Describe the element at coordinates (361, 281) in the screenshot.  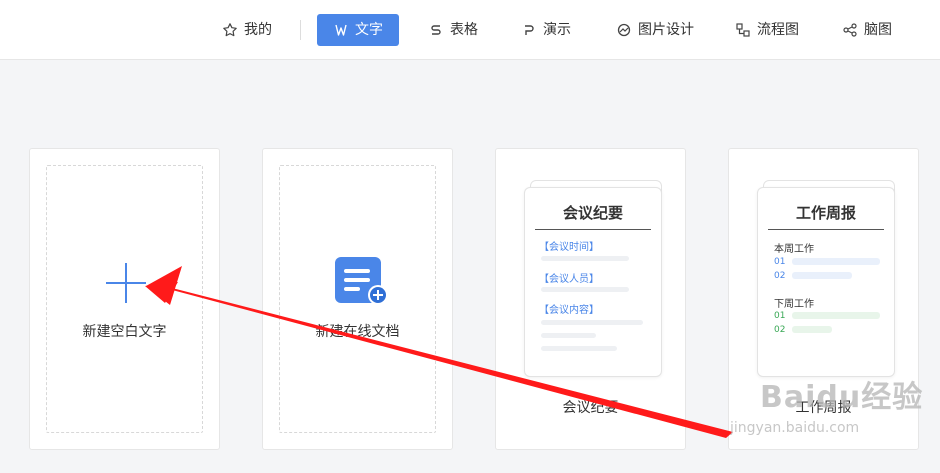
I see `online-doc-icon` at that location.